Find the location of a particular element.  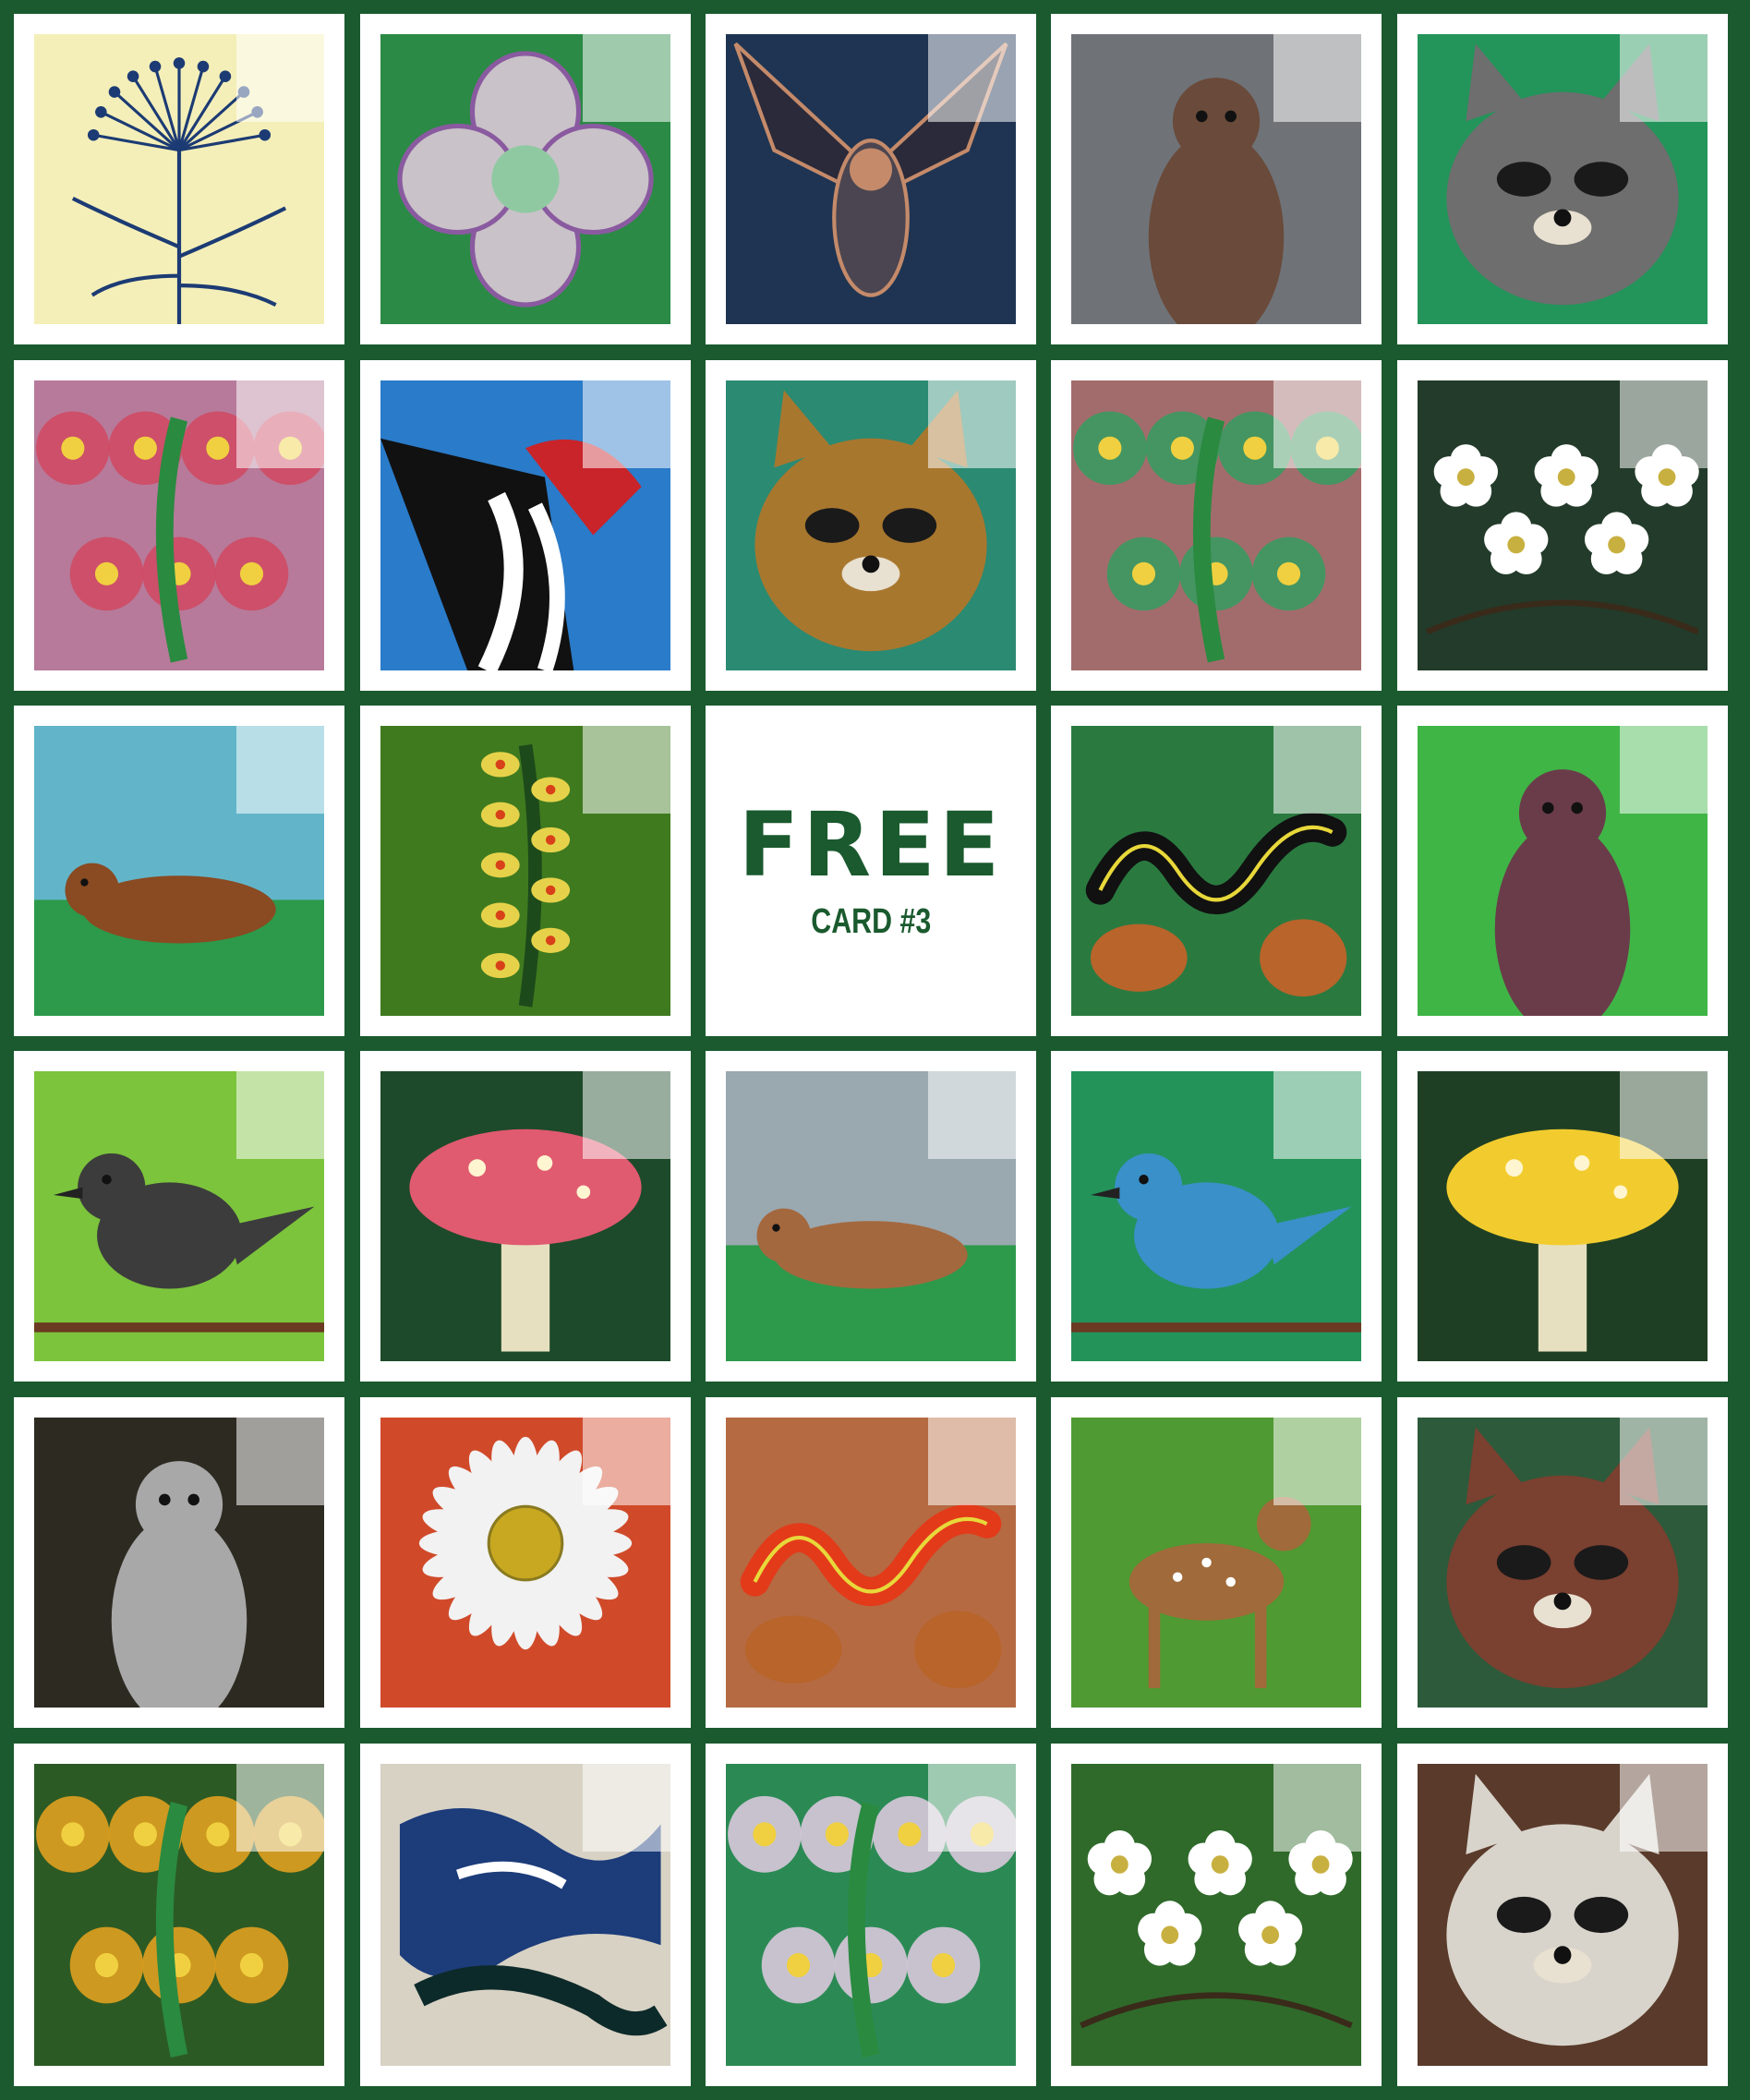

bingo-tile-white-tailed-deer is located at coordinates (1217, 1562).